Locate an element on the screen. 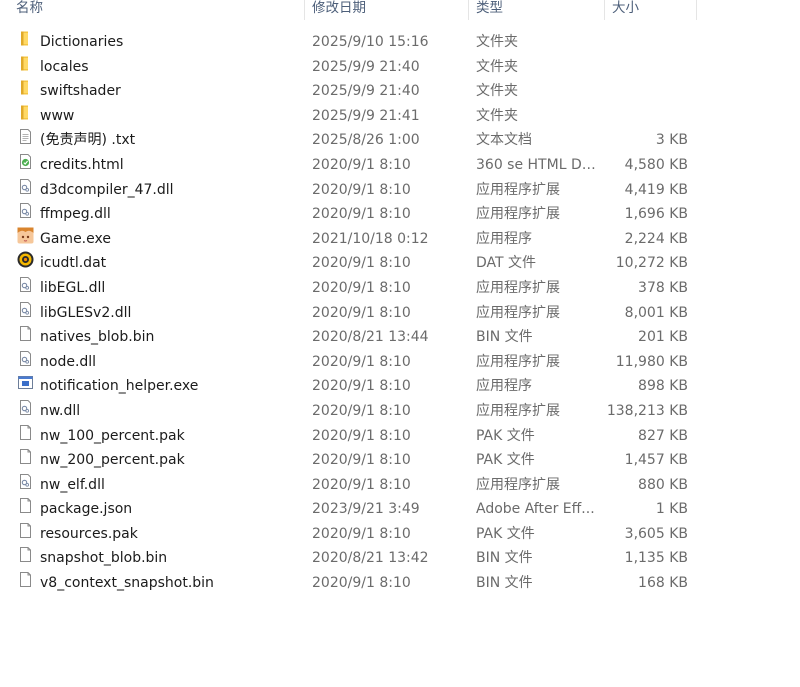 This screenshot has height=687, width=800. file-row: ffmpeg.dll 2020/9/1 8:10 应用程序扩展 1,696 KB is located at coordinates (400, 214).